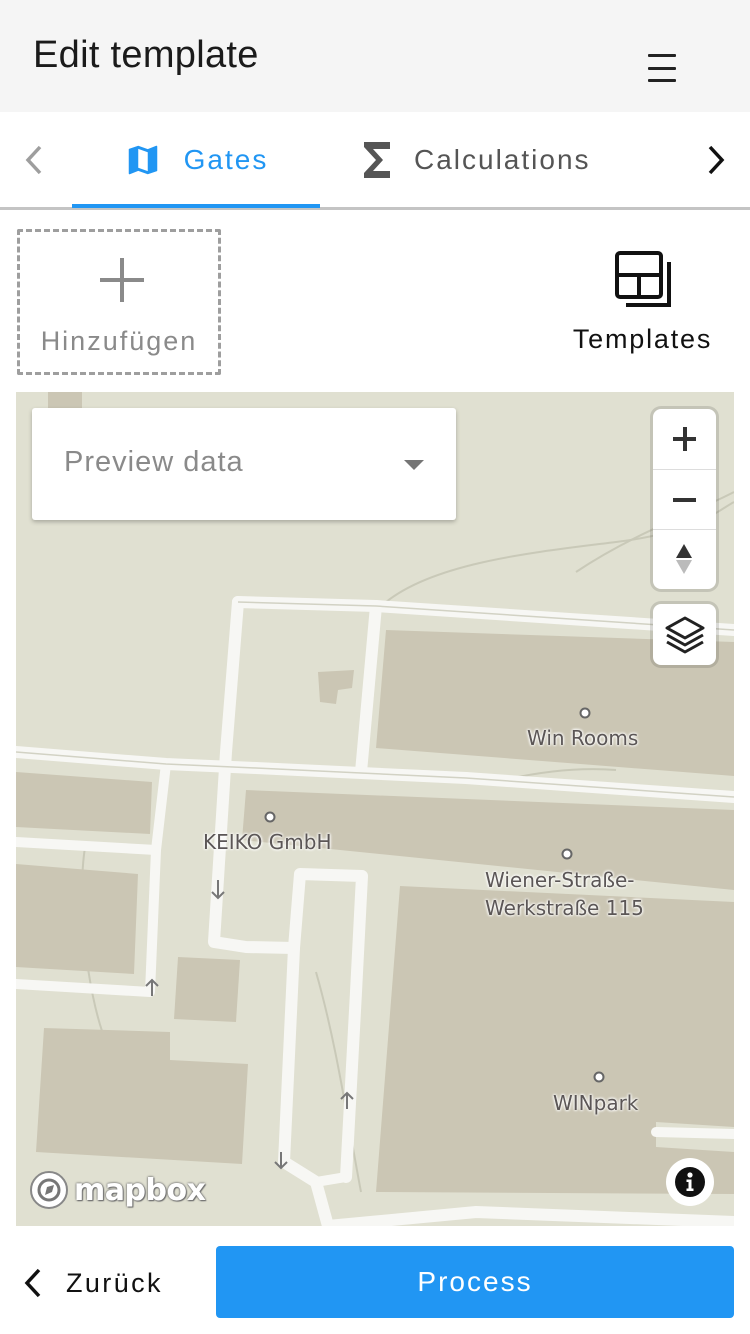 This screenshot has height=1334, width=750. Describe the element at coordinates (564, 908) in the screenshot. I see `poi-label-werkstrasse: Werkstraße 115` at that location.